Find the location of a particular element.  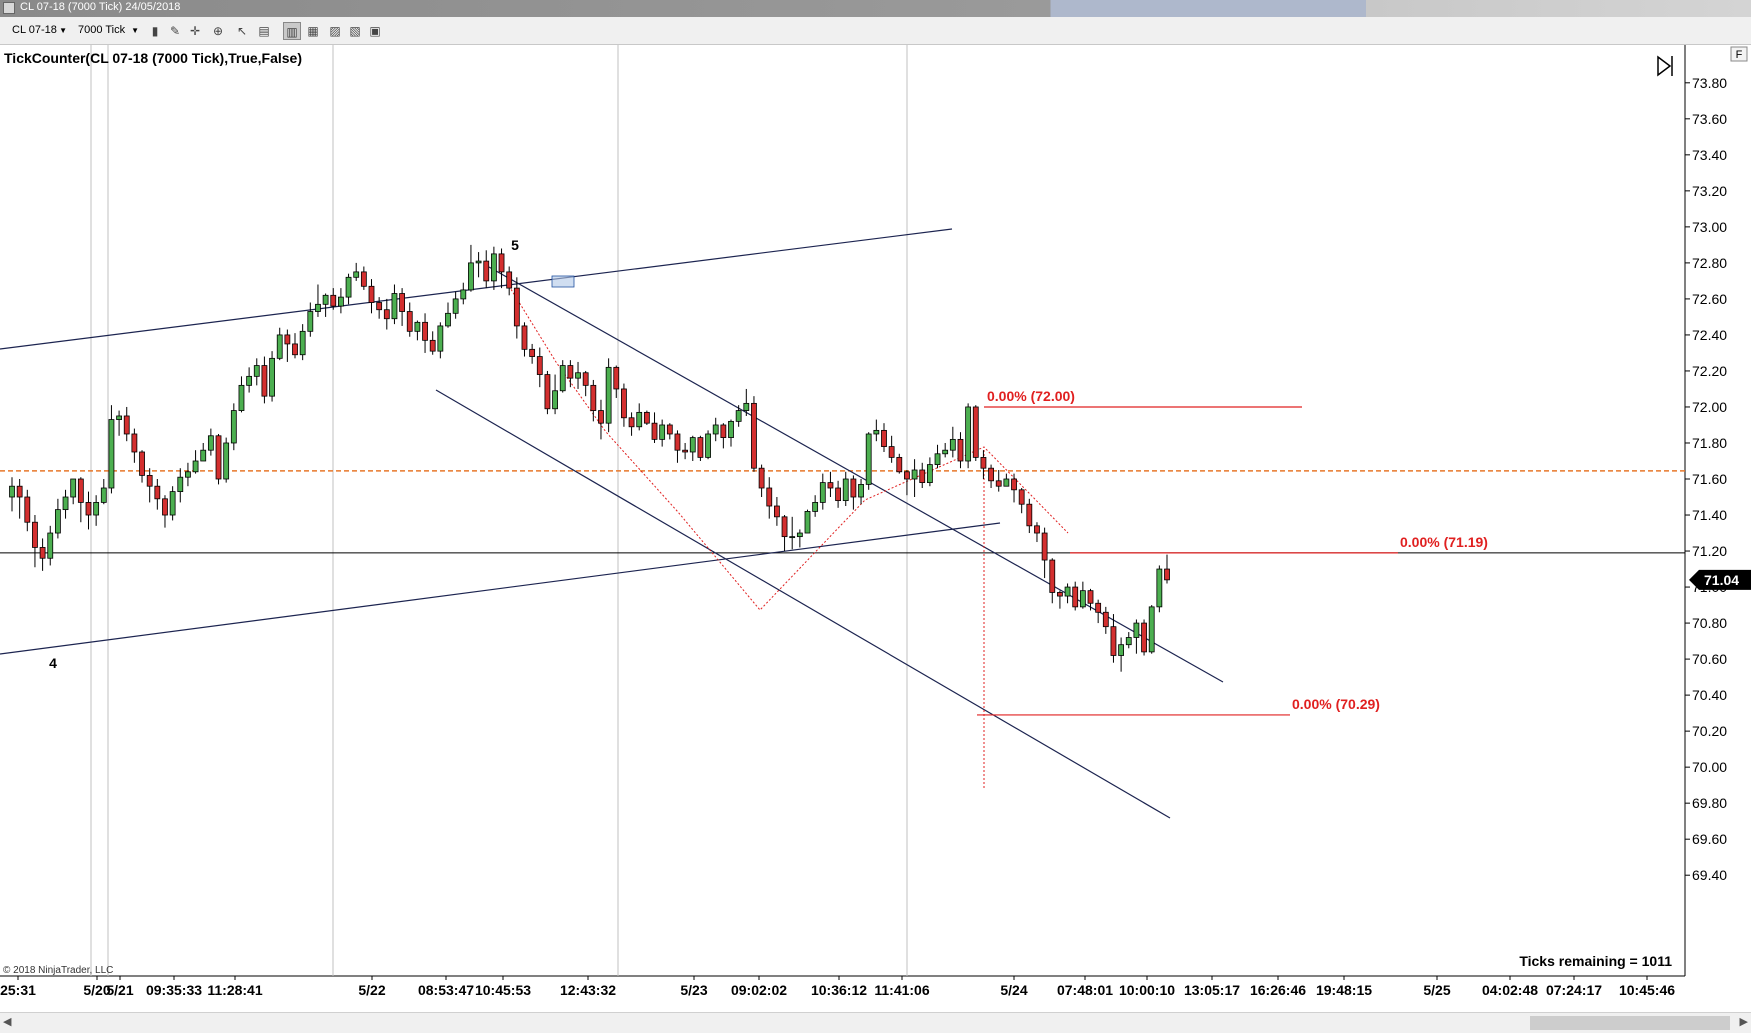

bar-type-icon: ▮ is located at coordinates (155, 31).